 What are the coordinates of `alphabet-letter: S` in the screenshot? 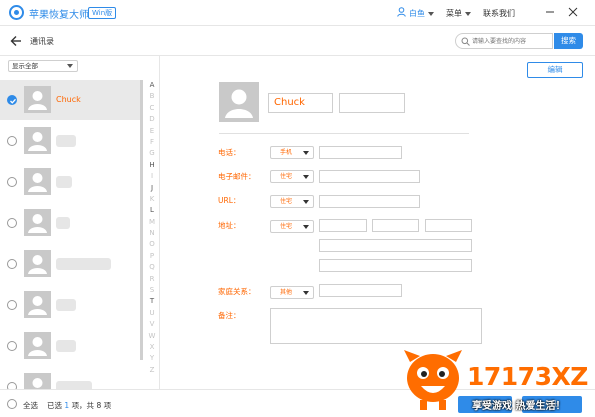 It's located at (152, 290).